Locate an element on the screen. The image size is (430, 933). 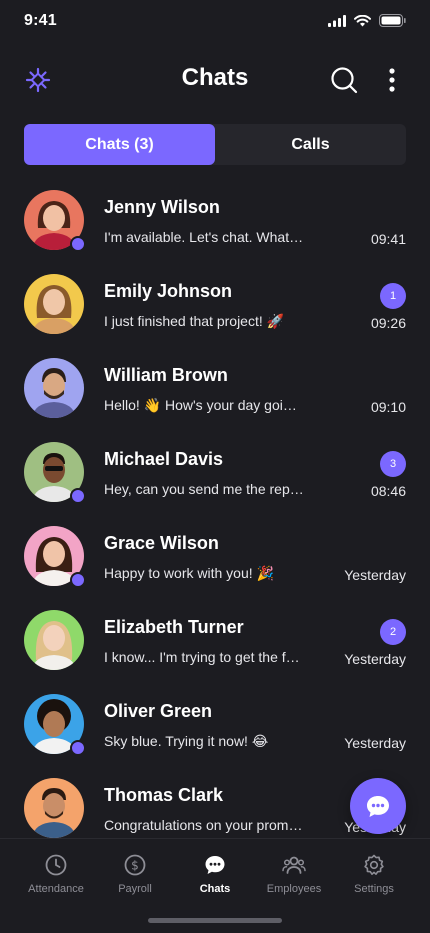
nav-item-attendance: Attendance is located at coordinates (56, 874).